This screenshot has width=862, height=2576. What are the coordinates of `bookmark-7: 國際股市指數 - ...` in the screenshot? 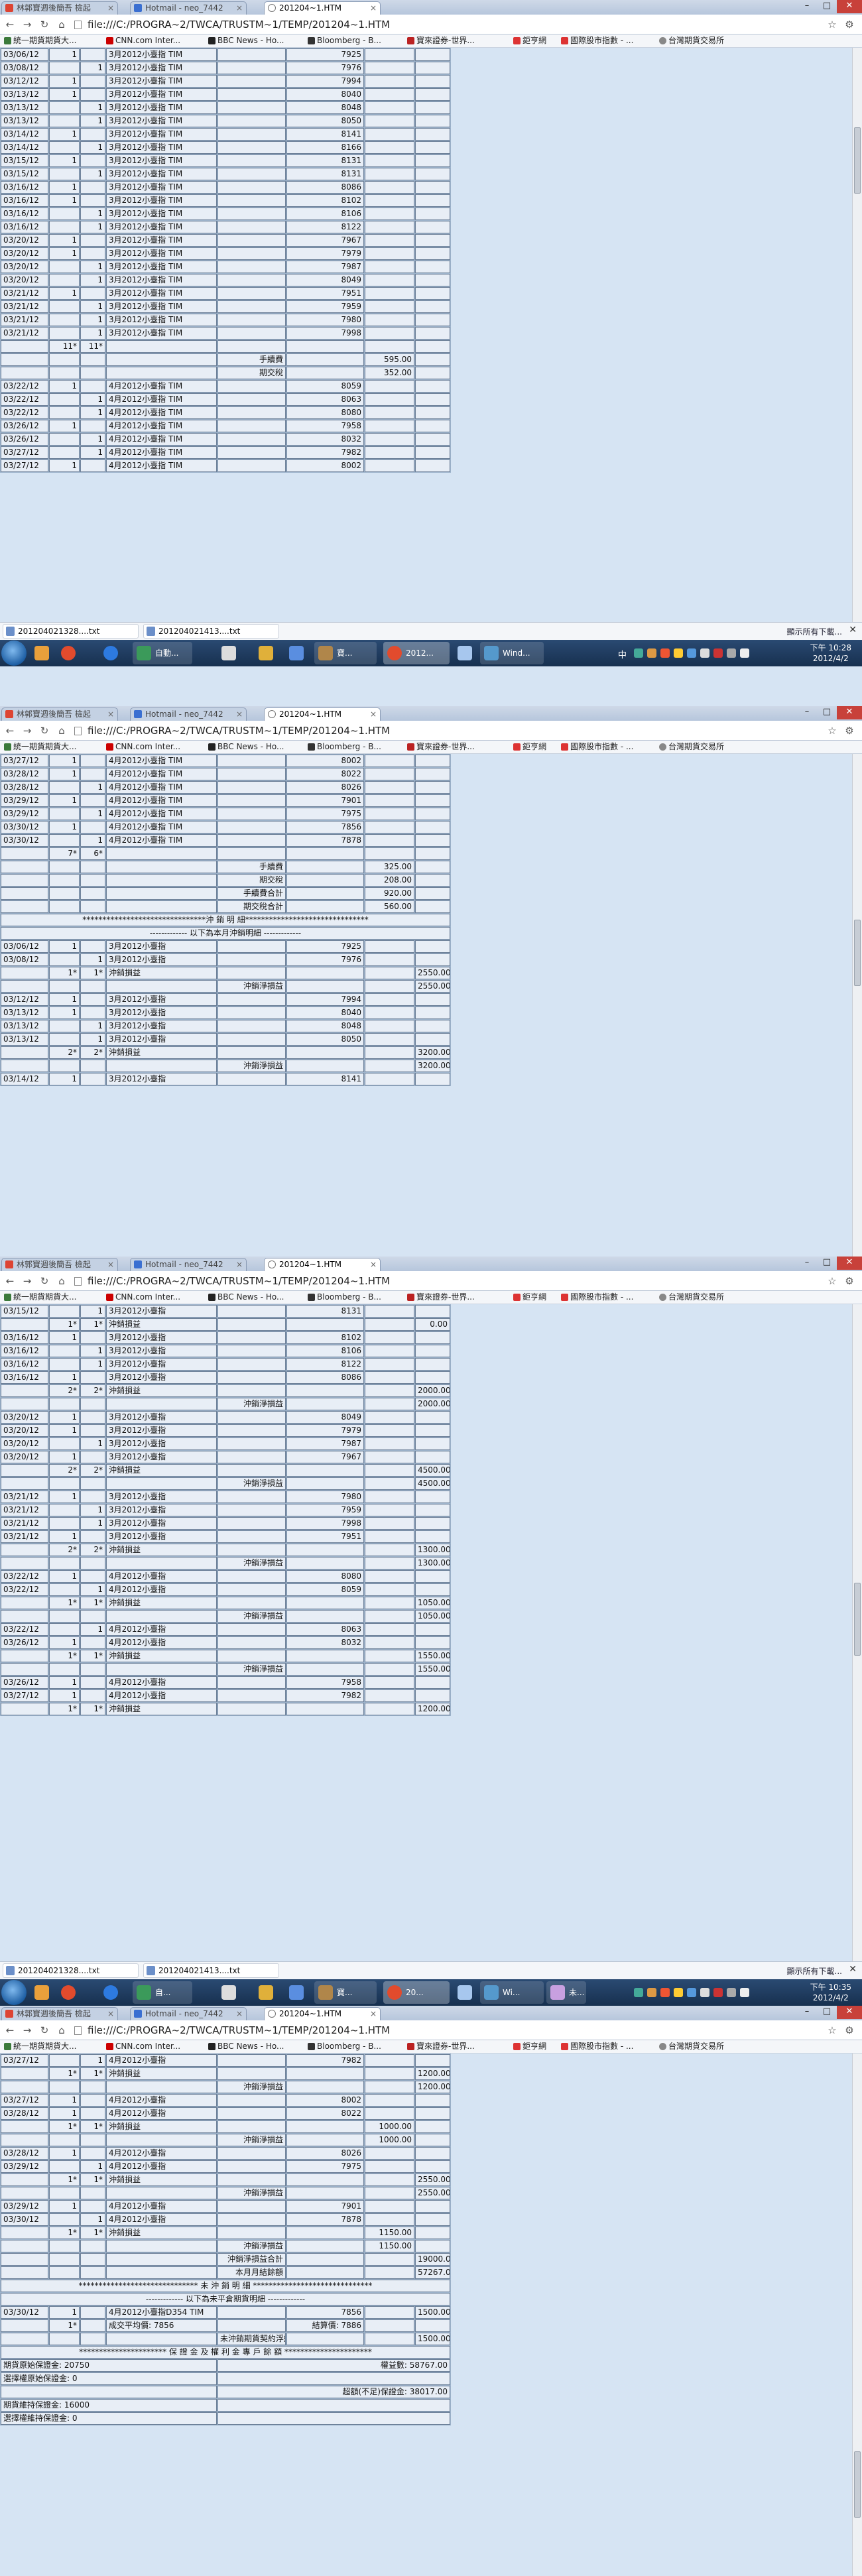 It's located at (596, 40).